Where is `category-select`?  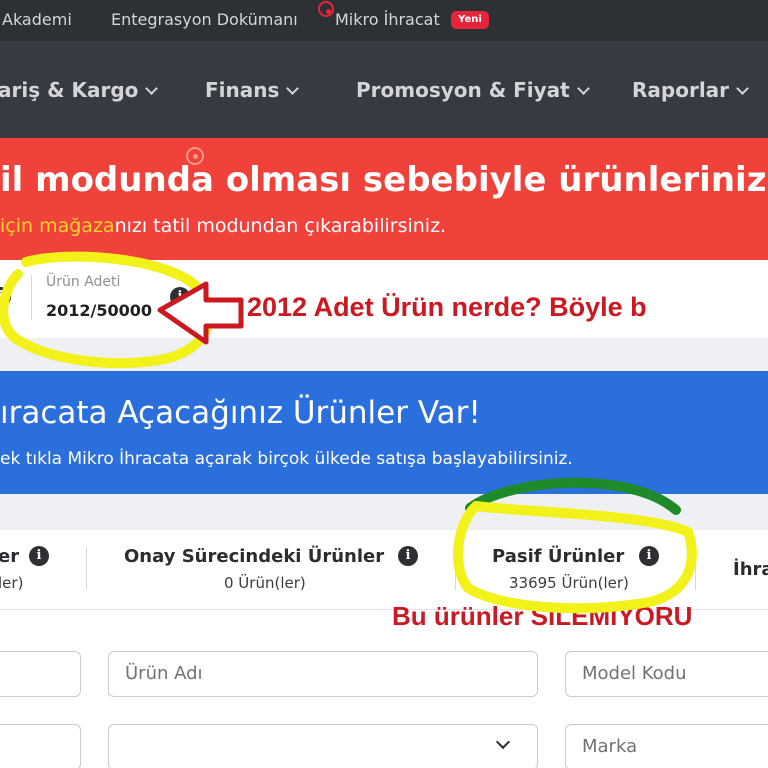 category-select is located at coordinates (323, 746).